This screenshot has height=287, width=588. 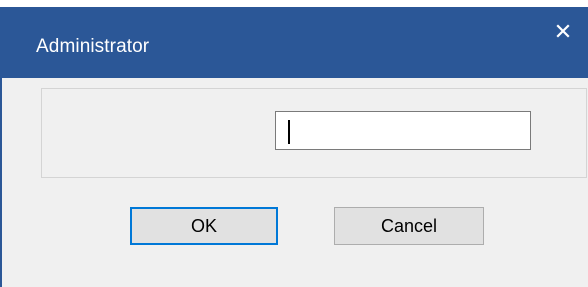 I want to click on cancel-button-label: Cancel, so click(x=409, y=225).